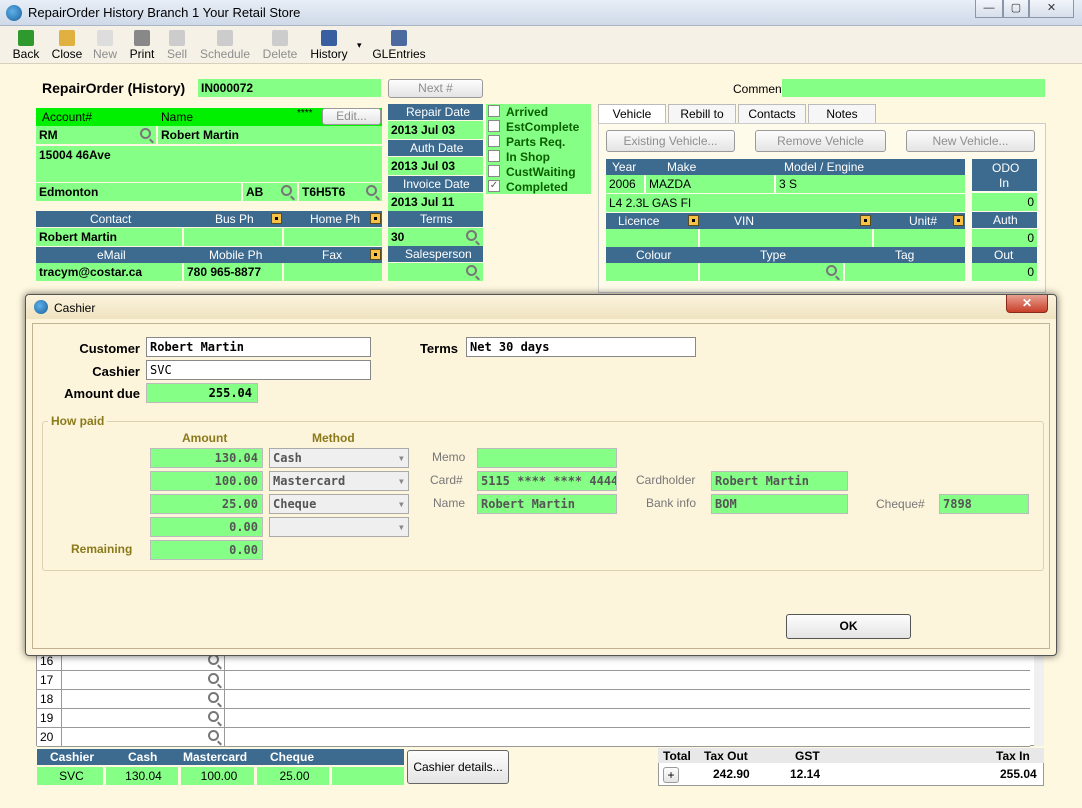 This screenshot has width=1082, height=808. Describe the element at coordinates (1039, 699) in the screenshot. I see `grid-scrollbar` at that location.